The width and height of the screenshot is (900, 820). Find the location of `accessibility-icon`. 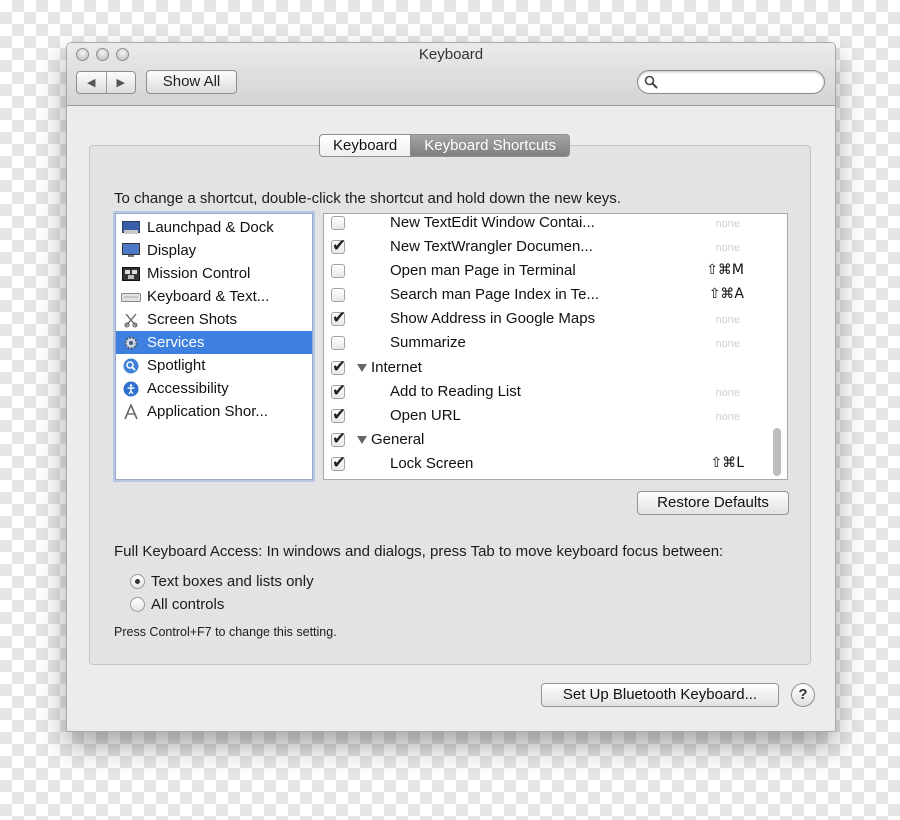

accessibility-icon is located at coordinates (131, 389).